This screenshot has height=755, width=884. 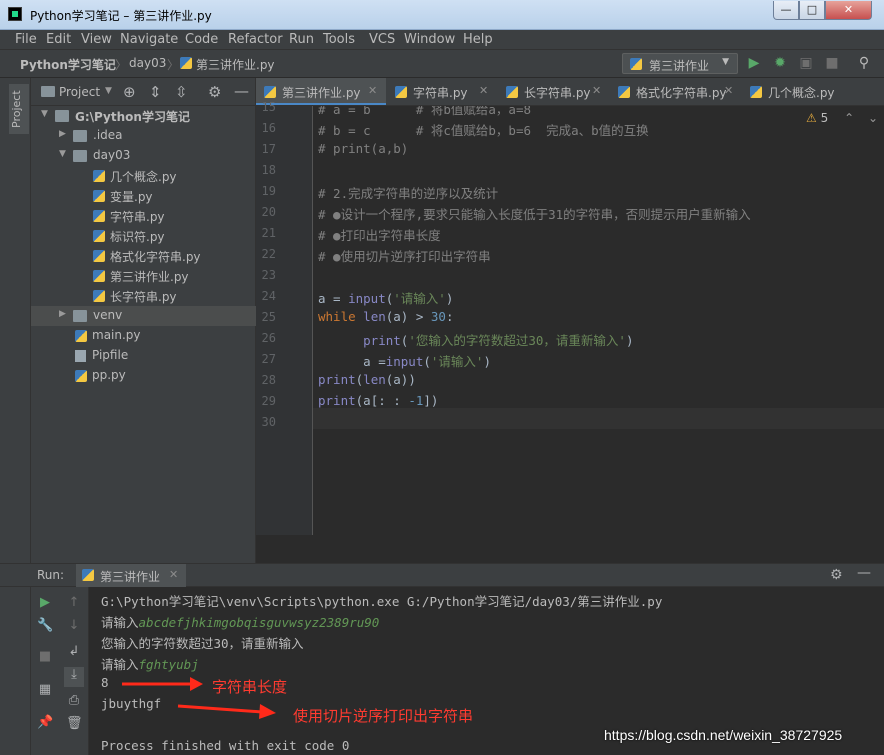 What do you see at coordinates (143, 276) in the screenshot?
I see `tree-item: 第三讲作业.py` at bounding box center [143, 276].